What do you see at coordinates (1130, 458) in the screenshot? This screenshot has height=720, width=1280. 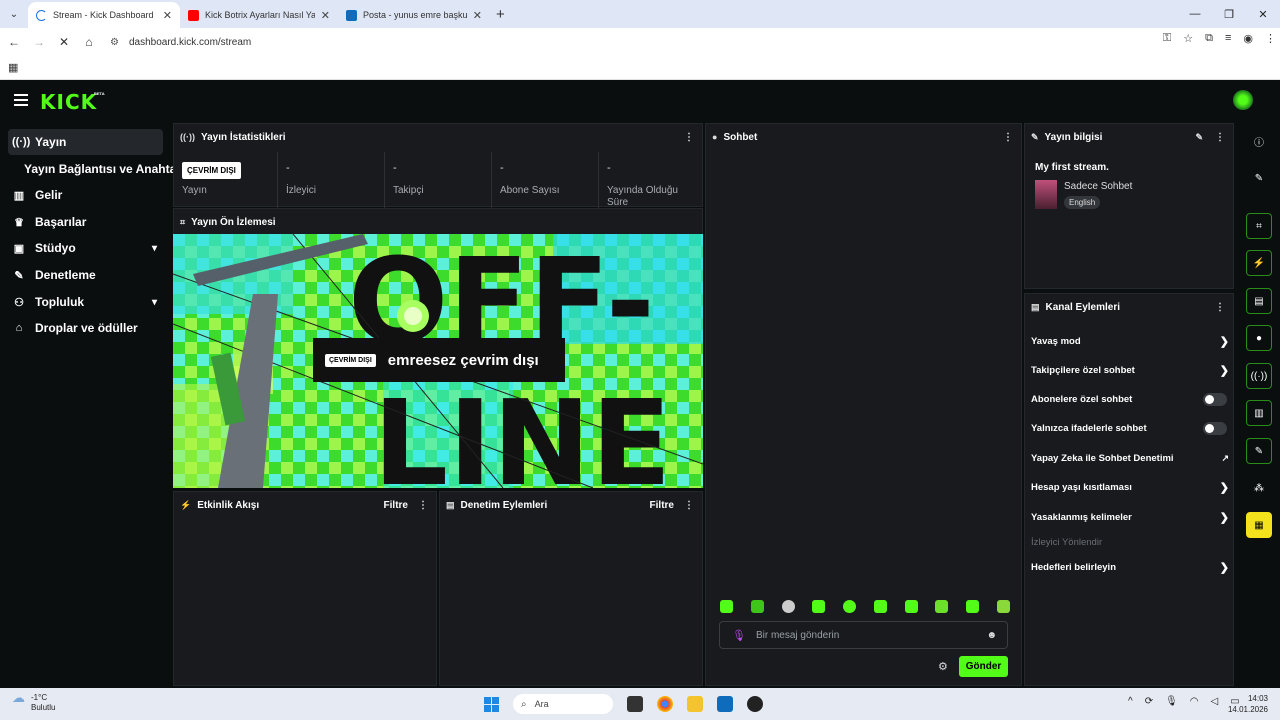 I see `action-ai-moderation: Yapay Zeka ile Sohbet Denetimi ↗` at bounding box center [1130, 458].